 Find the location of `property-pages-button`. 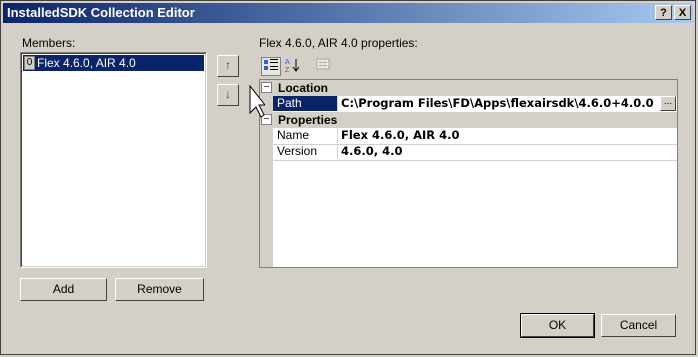

property-pages-button is located at coordinates (323, 66).